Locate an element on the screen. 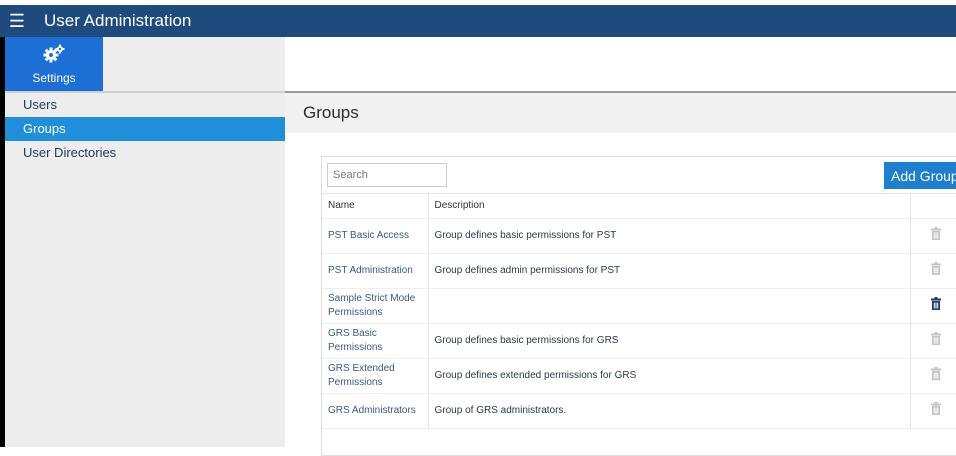 The height and width of the screenshot is (456, 956). group-description-cell: Group defines basic permissions for GRS is located at coordinates (669, 341).